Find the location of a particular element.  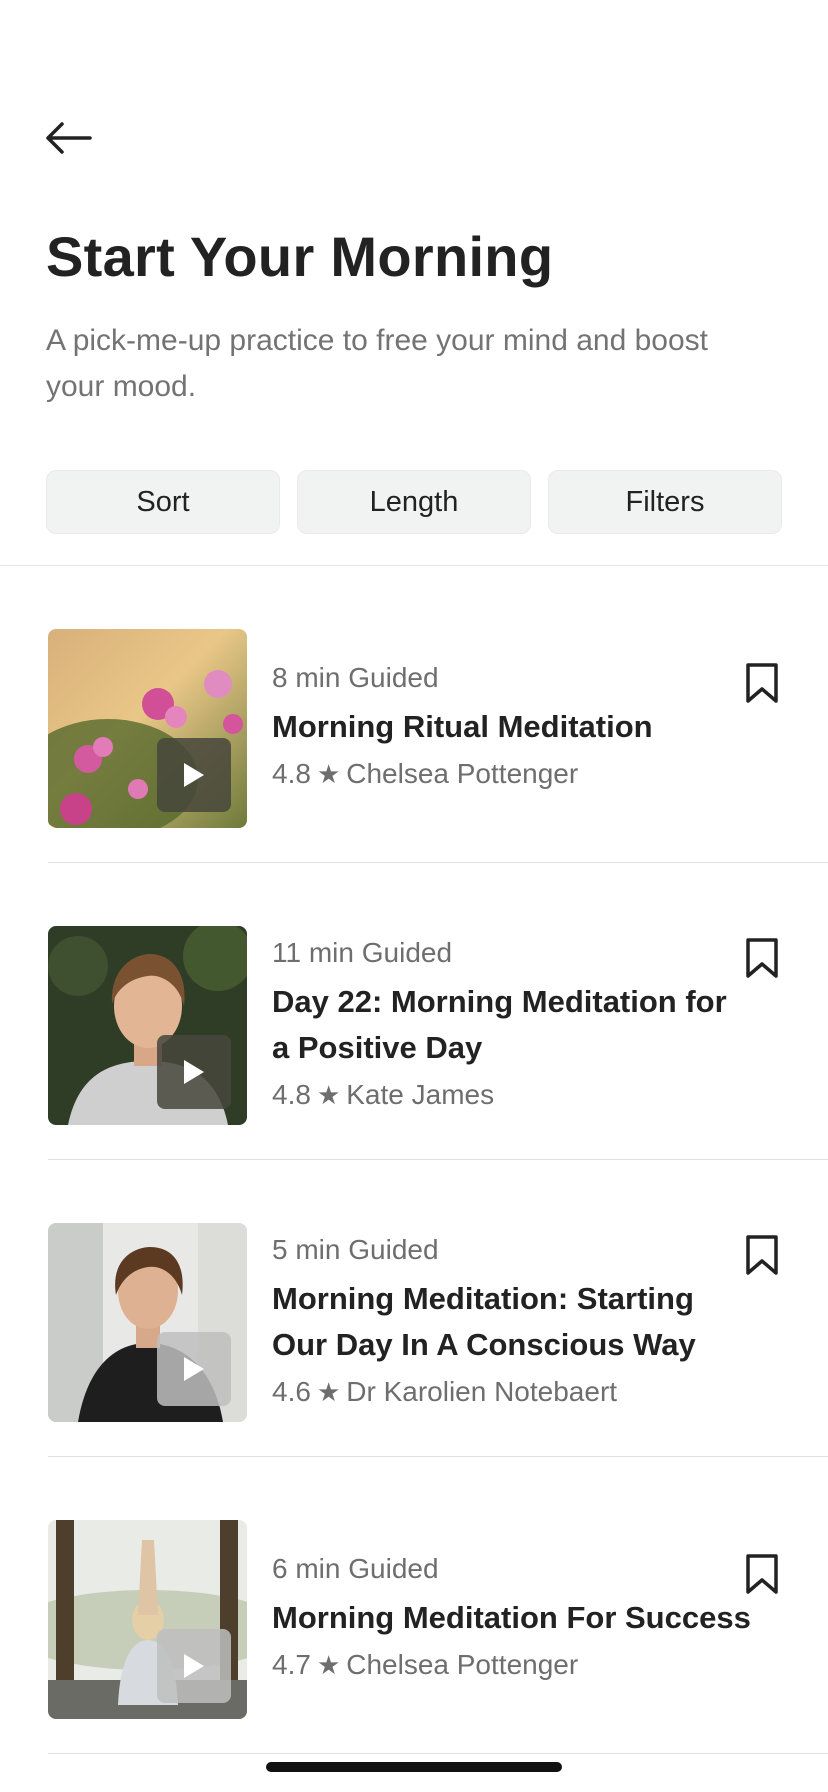

home-indicator is located at coordinates (414, 1767).